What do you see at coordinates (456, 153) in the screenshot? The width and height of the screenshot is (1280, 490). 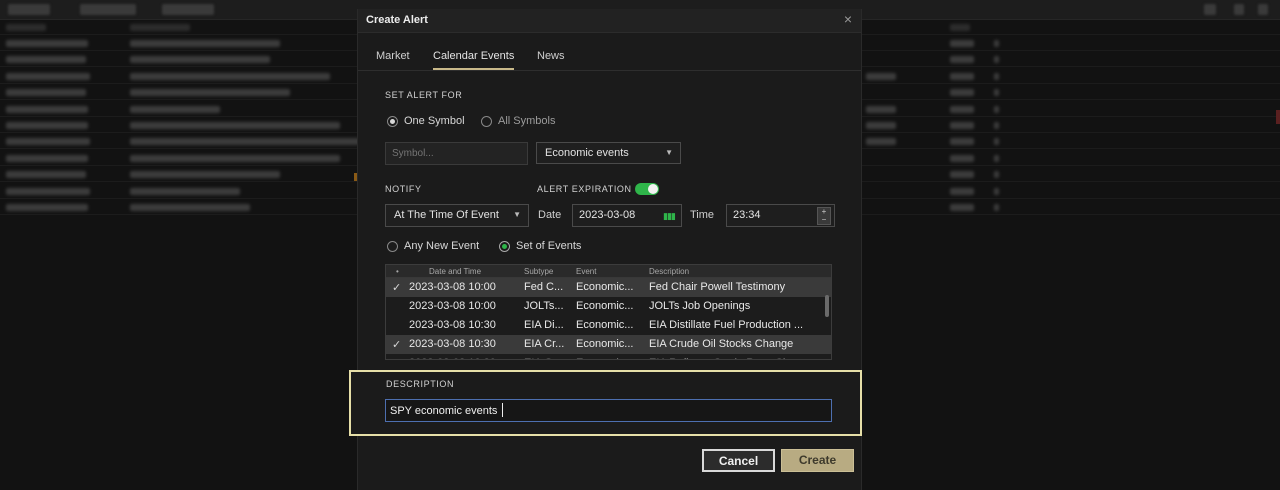 I see `symbol-input` at bounding box center [456, 153].